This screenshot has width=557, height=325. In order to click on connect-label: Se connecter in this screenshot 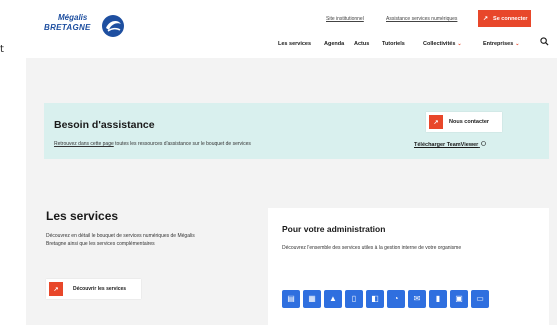, I will do `click(510, 18)`.